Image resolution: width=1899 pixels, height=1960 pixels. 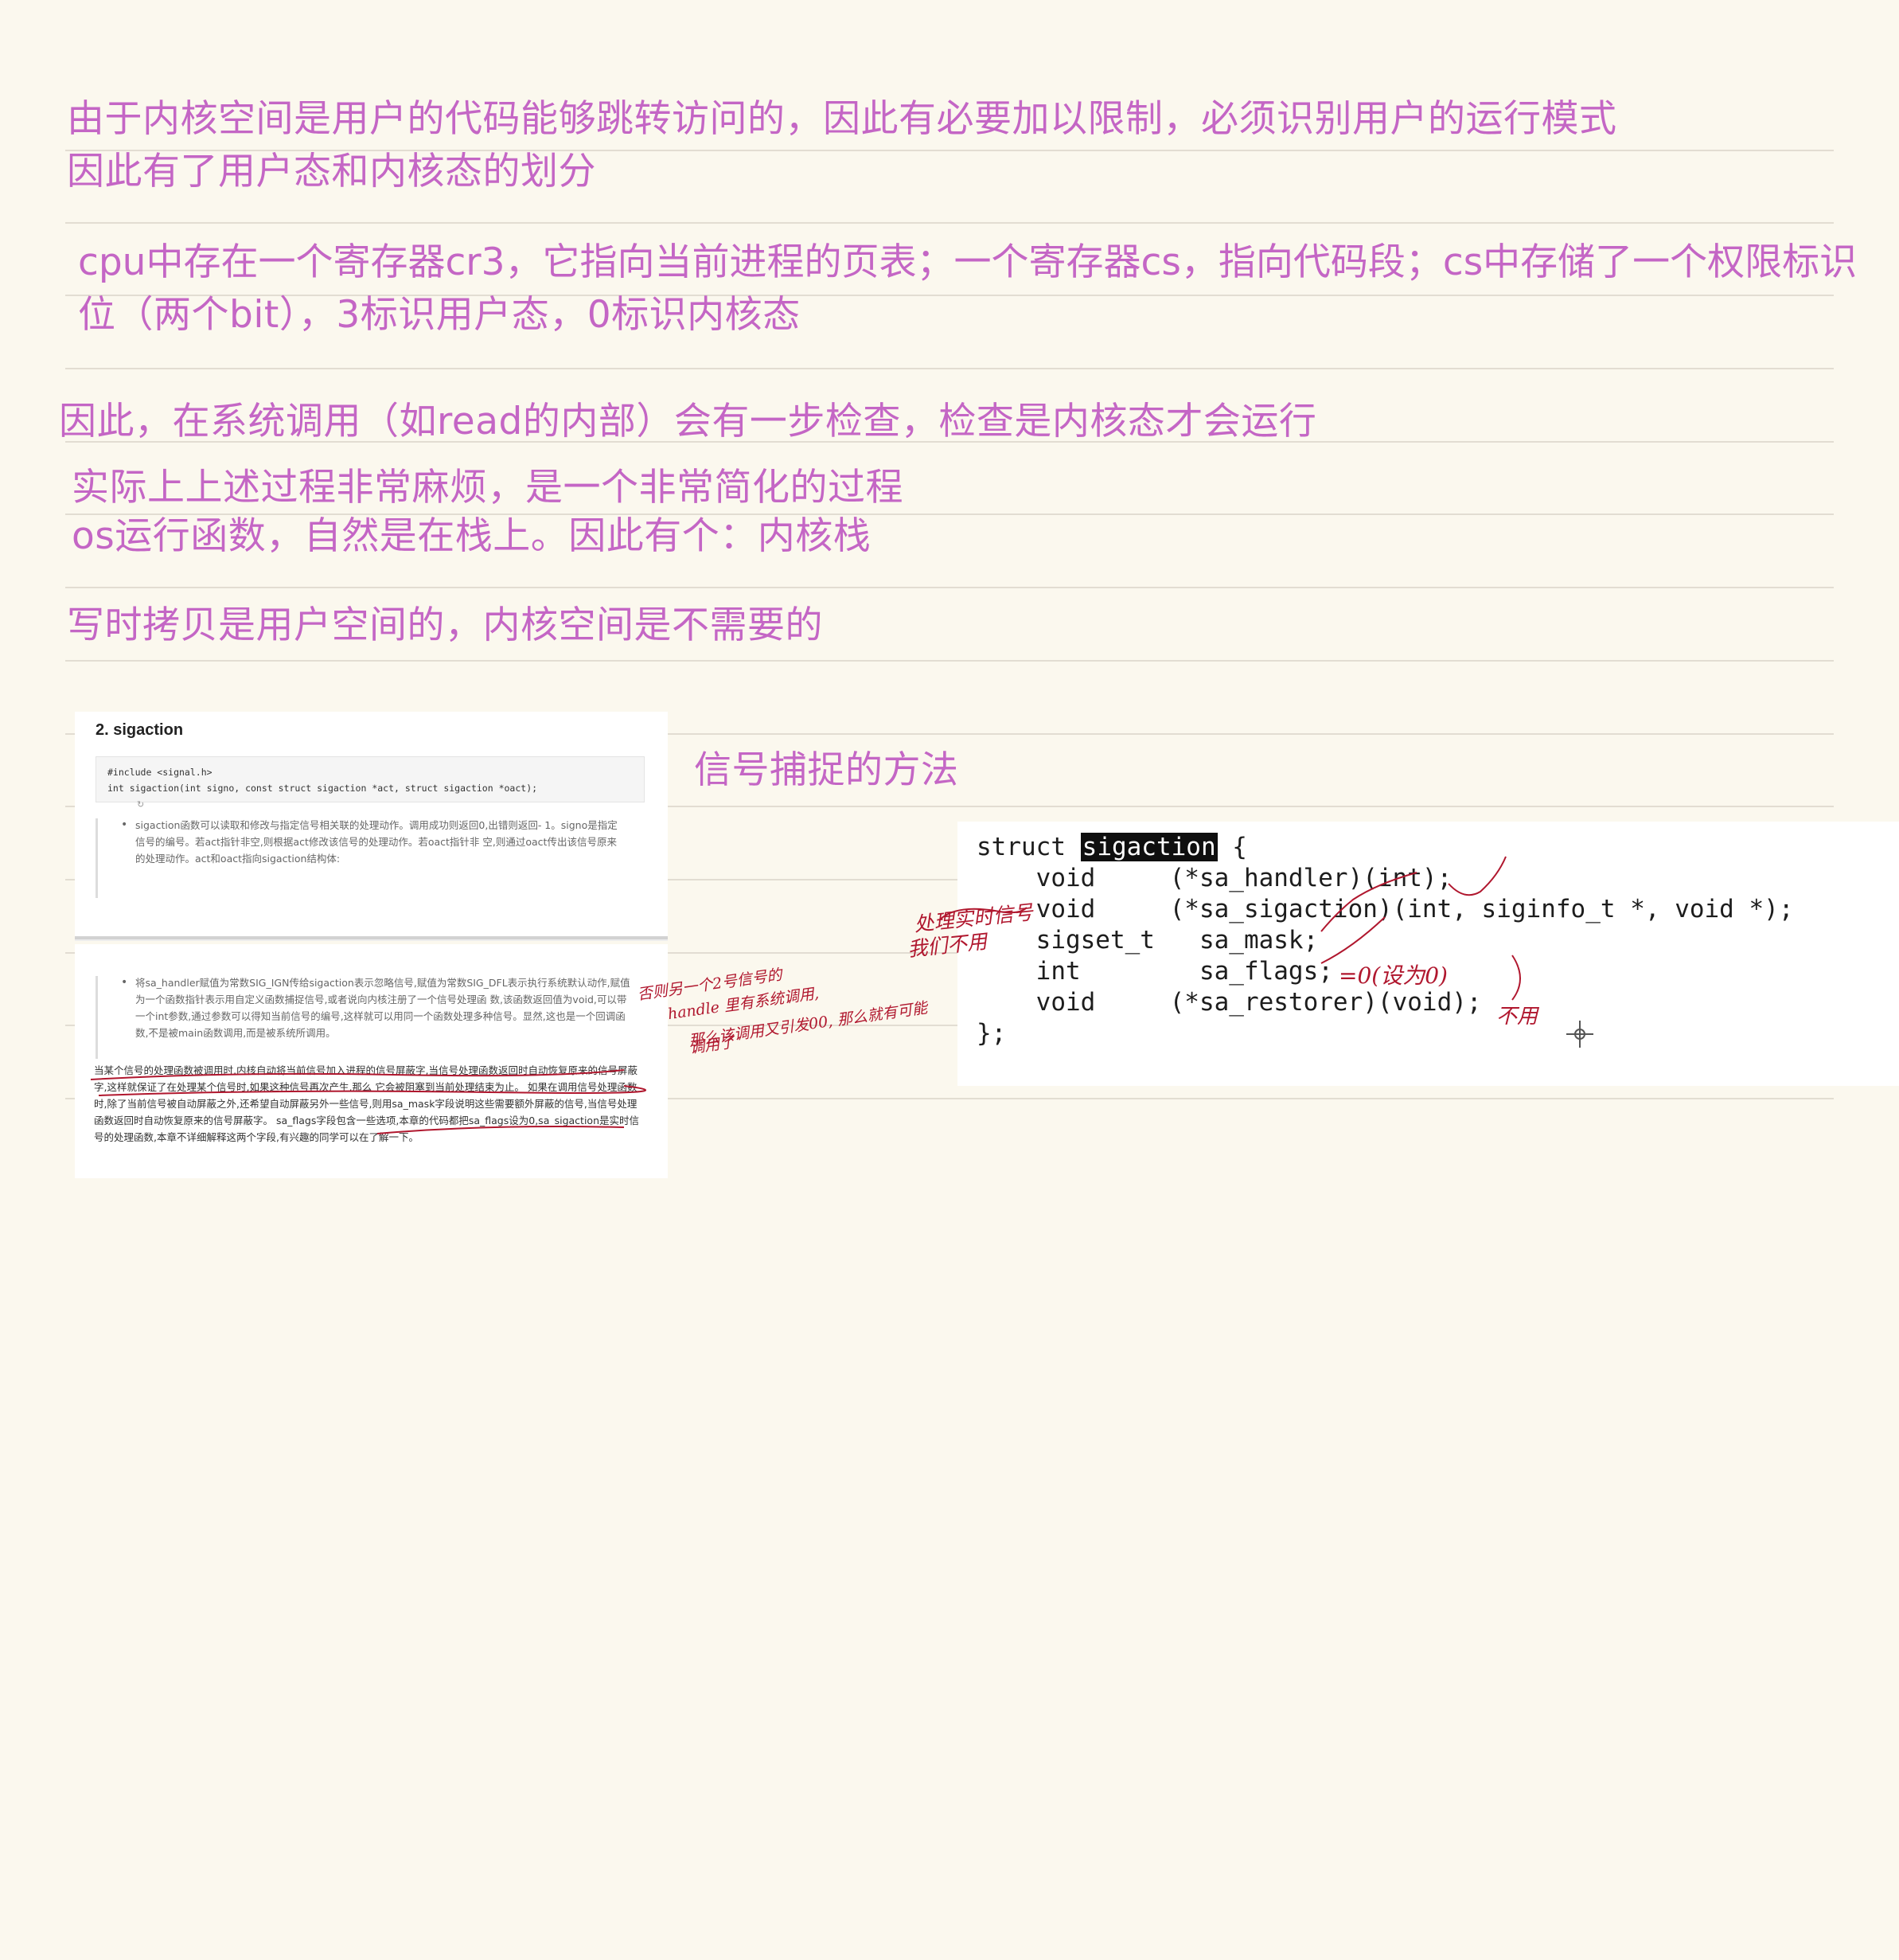 I want to click on crosshair-cursor-icon, so click(x=1579, y=1034).